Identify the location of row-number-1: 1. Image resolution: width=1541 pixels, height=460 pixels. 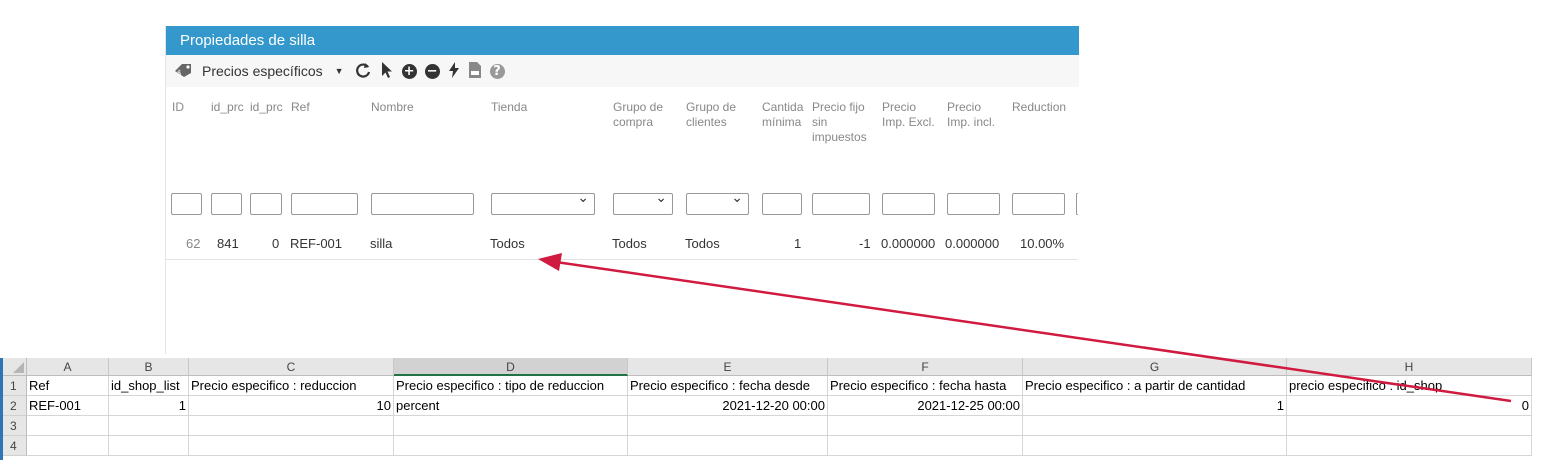
(13, 386).